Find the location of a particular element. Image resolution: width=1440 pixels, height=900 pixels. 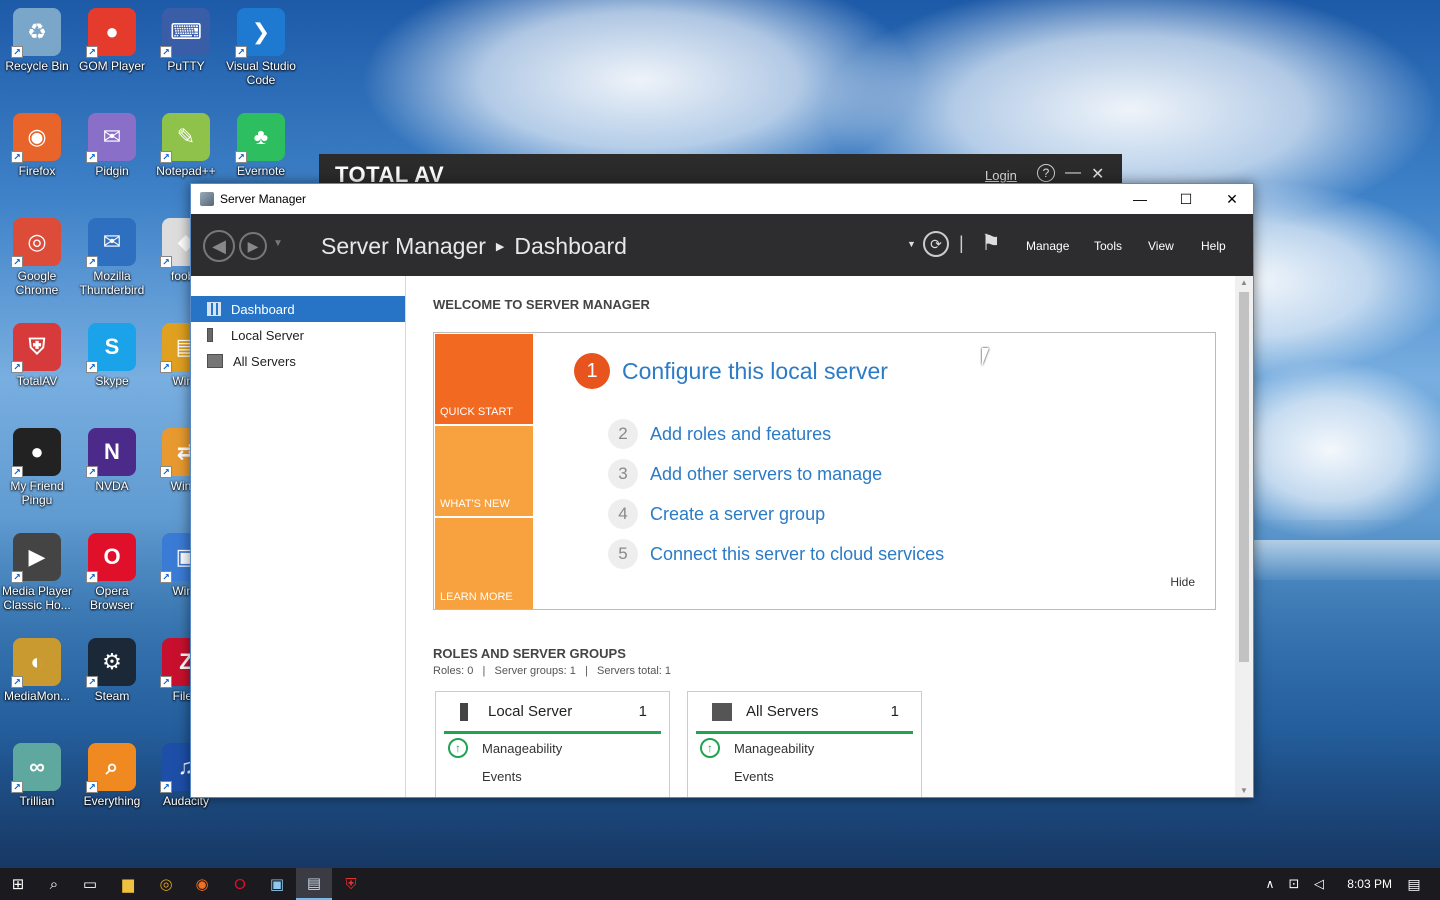

vertical-scrollbar: ▲ ▼ is located at coordinates (1244, 536).